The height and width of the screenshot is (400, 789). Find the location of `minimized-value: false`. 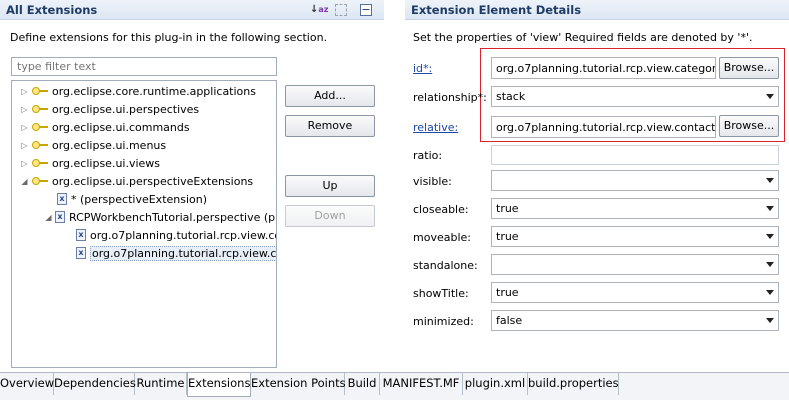

minimized-value: false is located at coordinates (509, 320).